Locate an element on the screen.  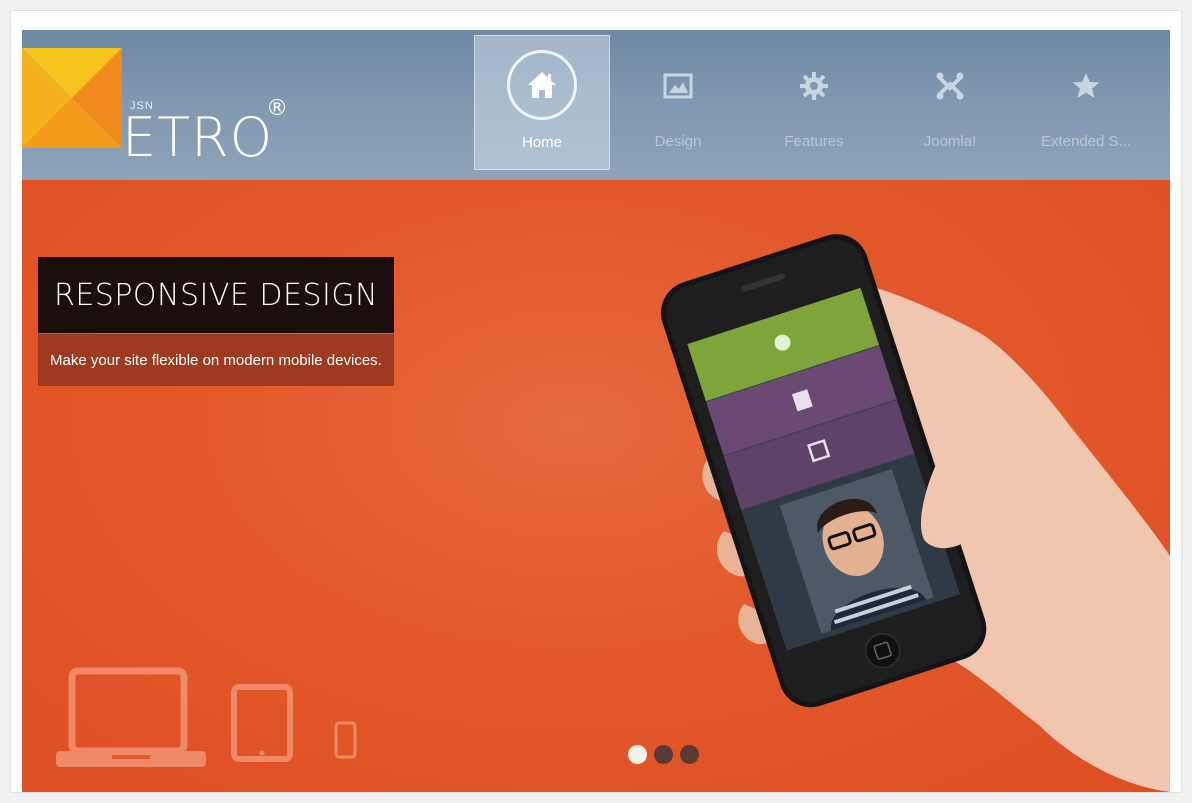
home-icon is located at coordinates (542, 85).